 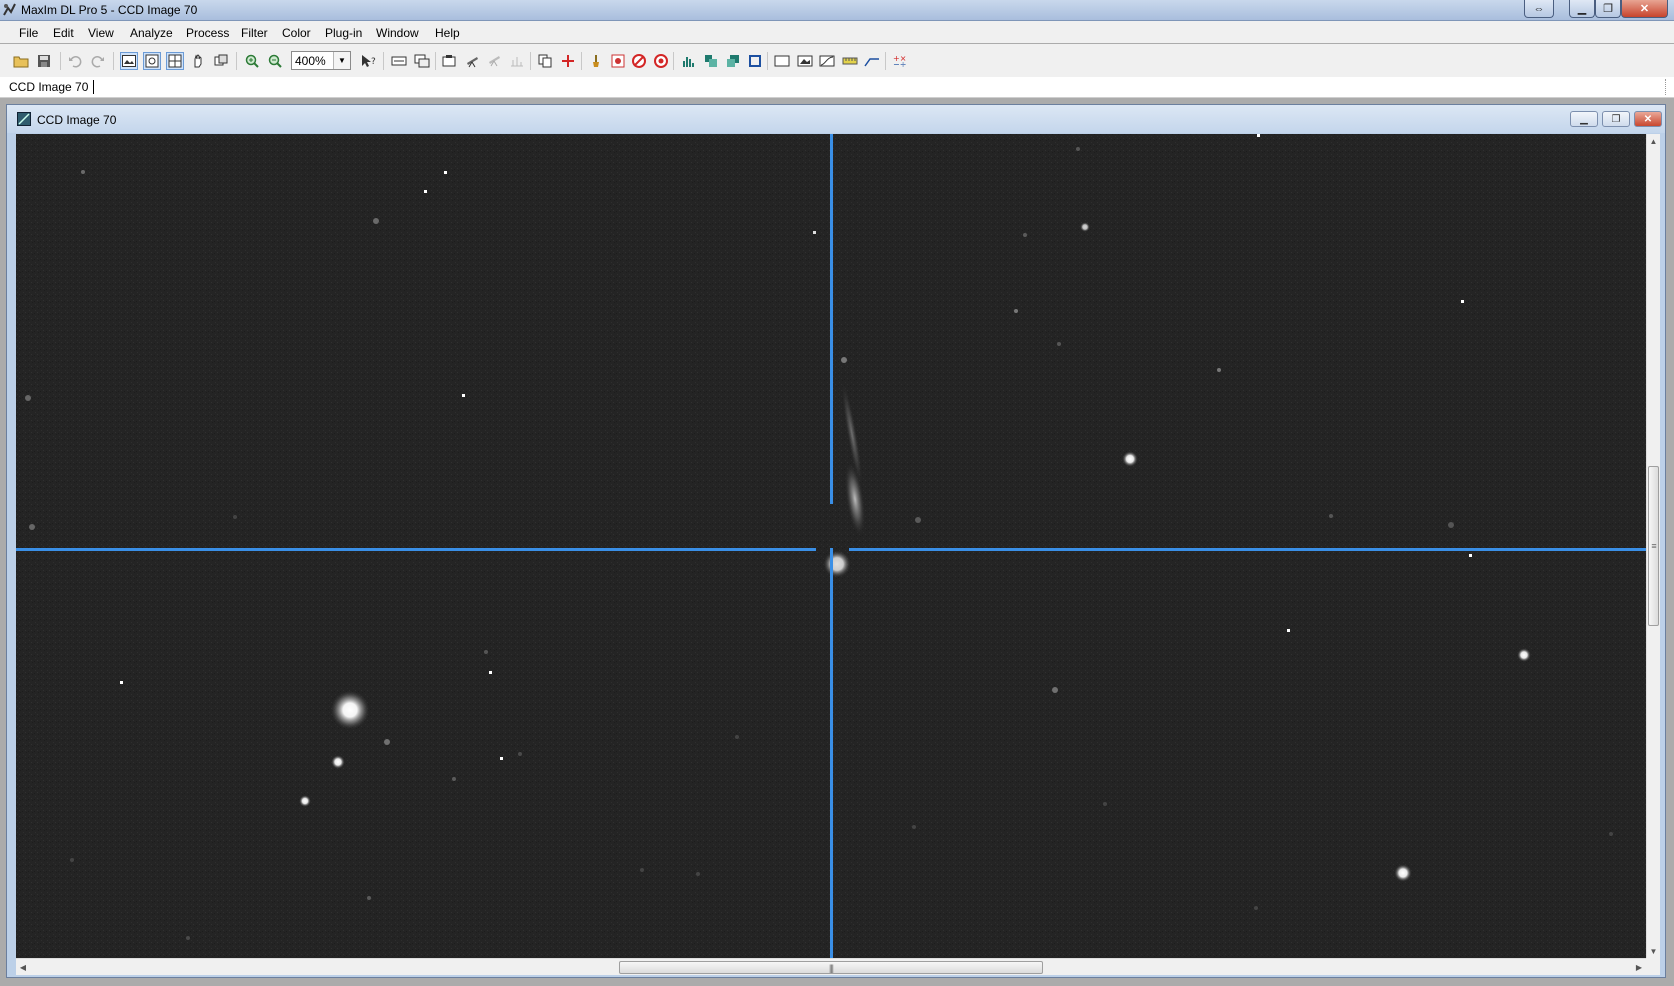 I want to click on menu-help: Help, so click(x=447, y=33).